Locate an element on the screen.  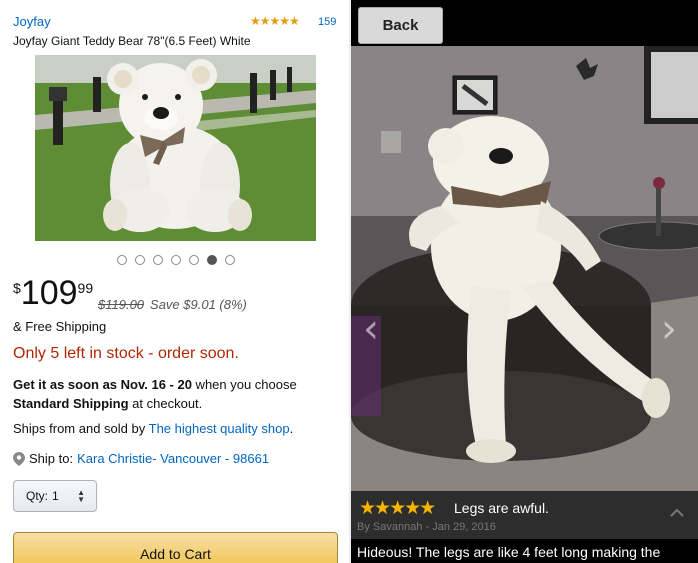
price-fraction: 99 is located at coordinates (85, 288).